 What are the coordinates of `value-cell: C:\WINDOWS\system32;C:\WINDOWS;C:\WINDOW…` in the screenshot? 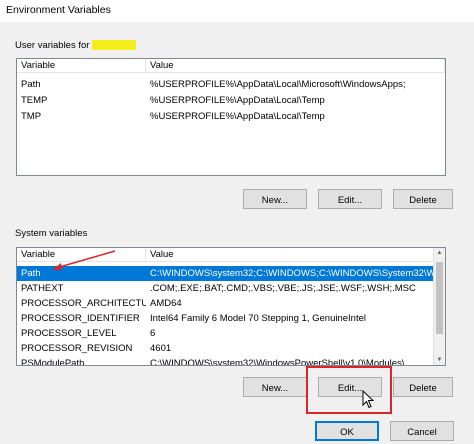 It's located at (293, 273).